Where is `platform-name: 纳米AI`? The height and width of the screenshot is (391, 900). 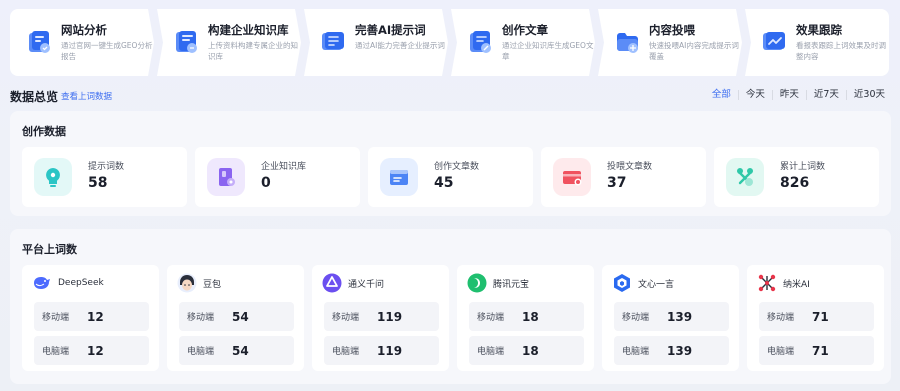 platform-name: 纳米AI is located at coordinates (796, 284).